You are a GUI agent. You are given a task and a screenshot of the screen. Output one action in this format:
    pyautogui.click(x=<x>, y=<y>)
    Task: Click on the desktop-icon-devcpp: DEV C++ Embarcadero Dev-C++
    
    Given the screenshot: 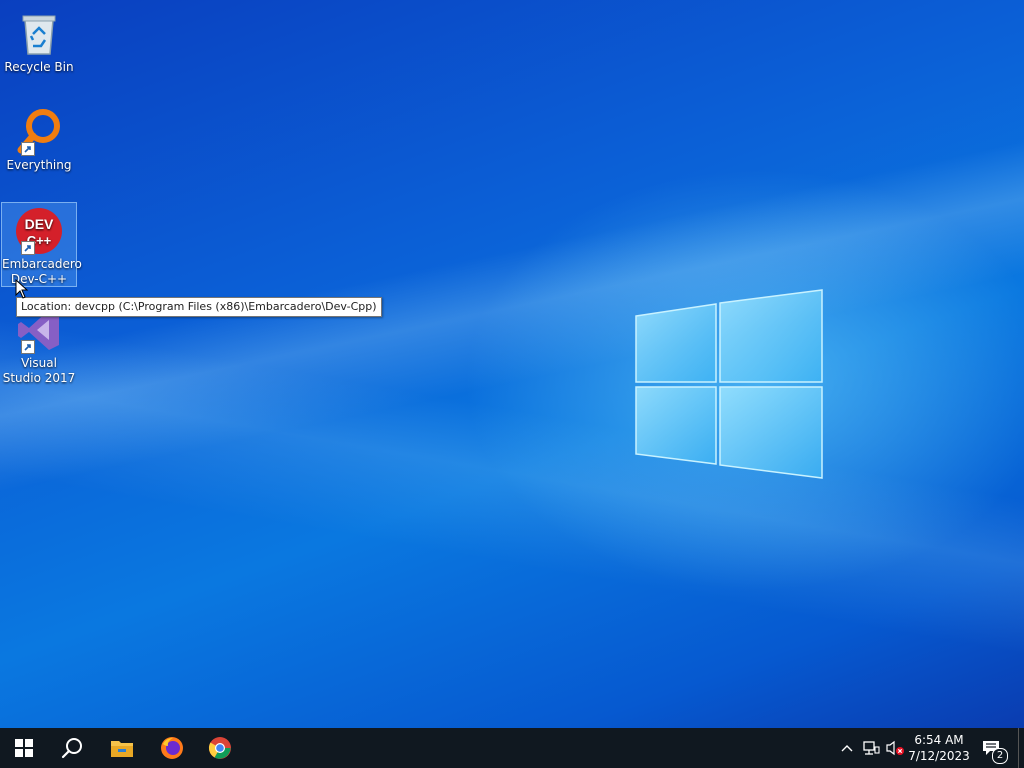 What is the action you would take?
    pyautogui.click(x=41, y=244)
    